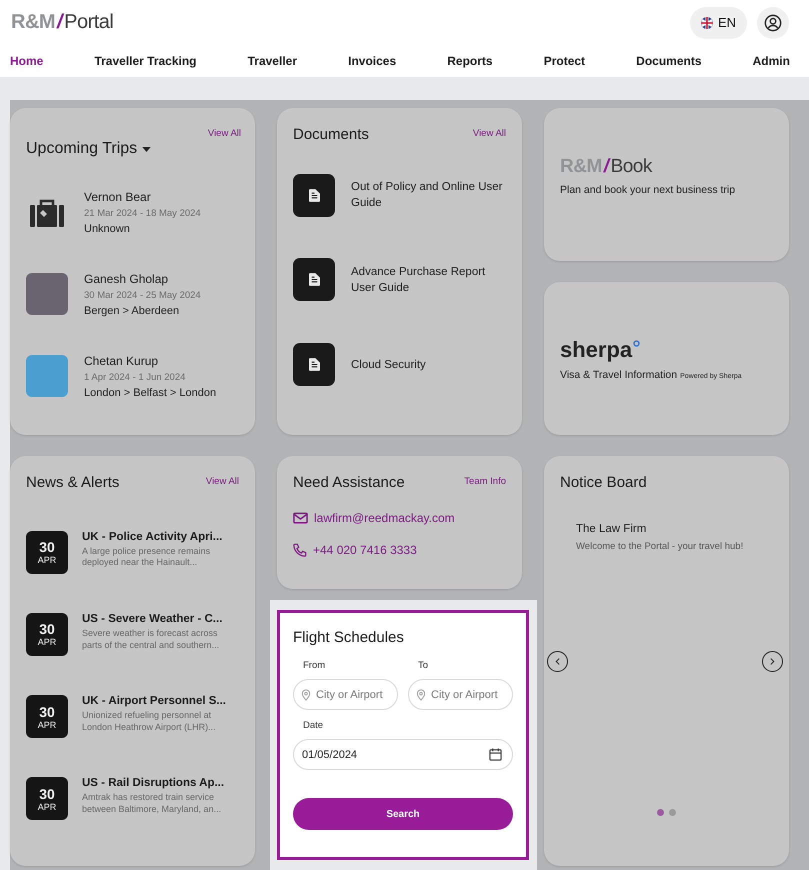 This screenshot has width=809, height=870. I want to click on nav-tab: Invoices, so click(372, 61).